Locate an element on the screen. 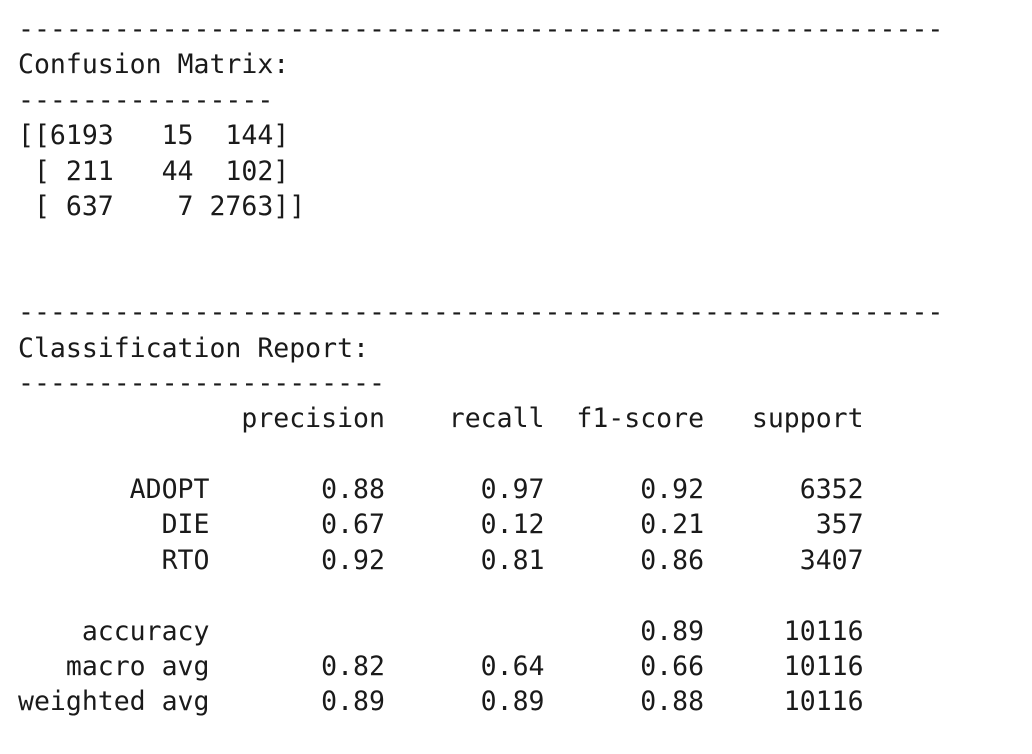  matrix-row: [[6193 15 144] is located at coordinates (154, 136).